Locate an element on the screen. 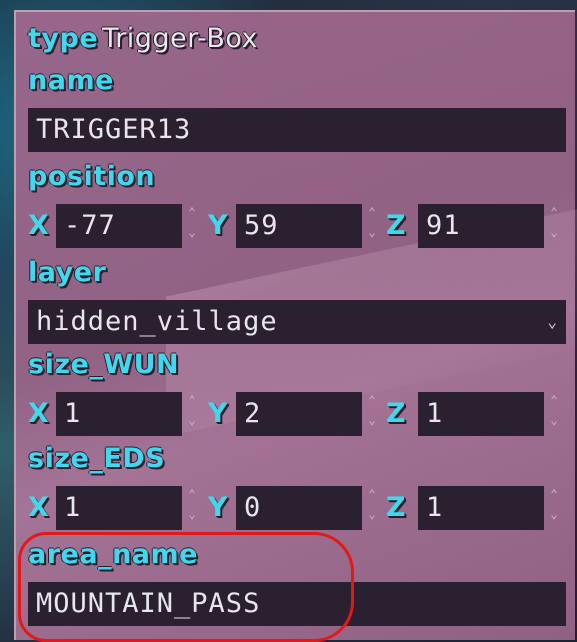  size-wun-y-spinner-icon: ⌃ ⌄ is located at coordinates (372, 414).